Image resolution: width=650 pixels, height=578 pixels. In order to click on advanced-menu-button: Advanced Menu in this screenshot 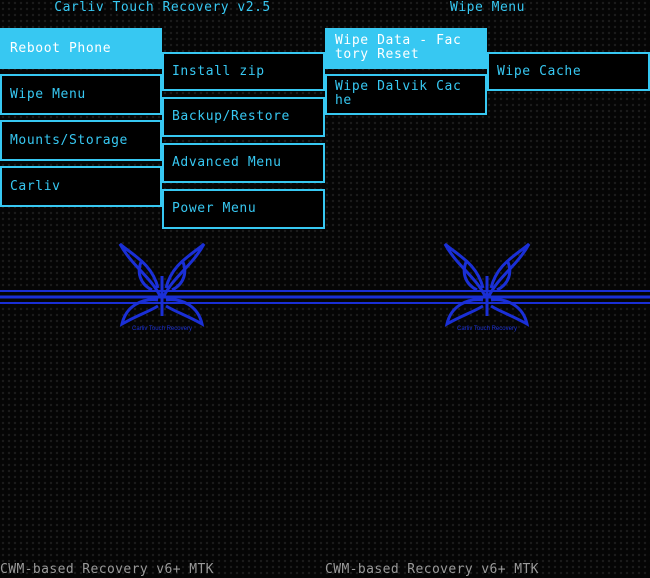, I will do `click(243, 163)`.